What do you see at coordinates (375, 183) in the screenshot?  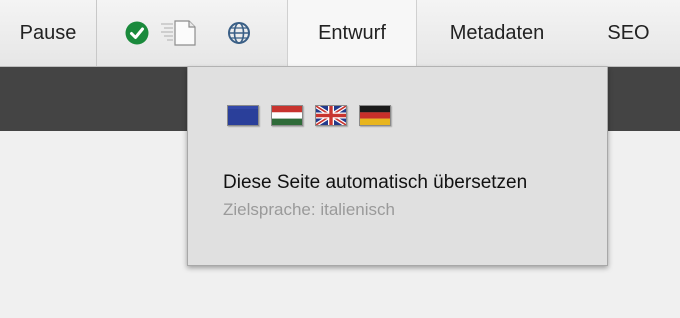 I see `auto-translate-link: Diese Seite automatisch übersetzen` at bounding box center [375, 183].